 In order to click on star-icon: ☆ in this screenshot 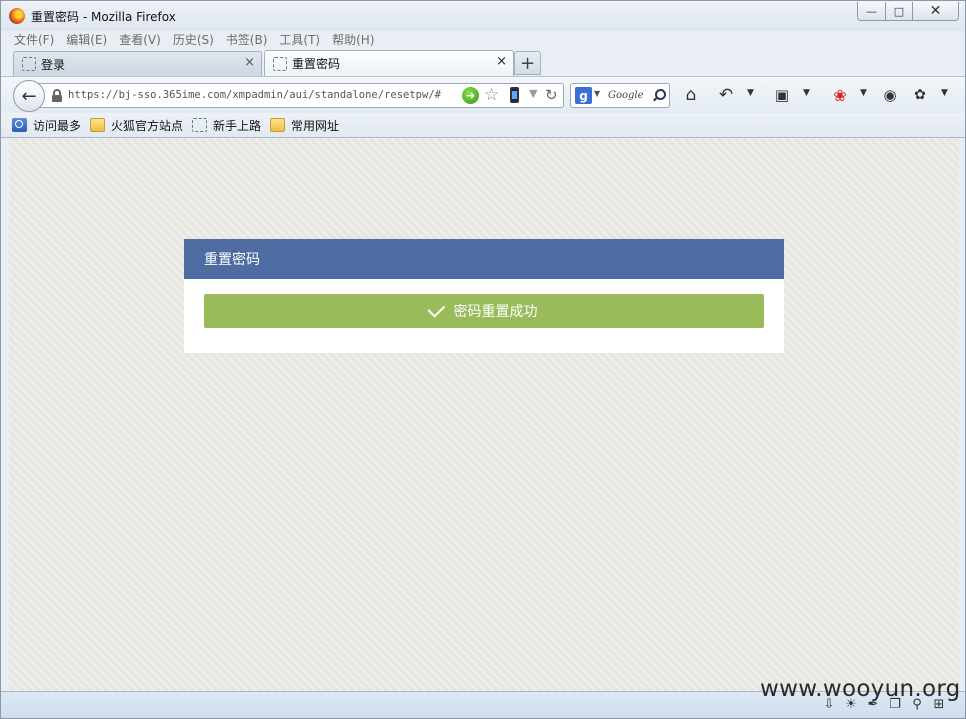, I will do `click(491, 95)`.